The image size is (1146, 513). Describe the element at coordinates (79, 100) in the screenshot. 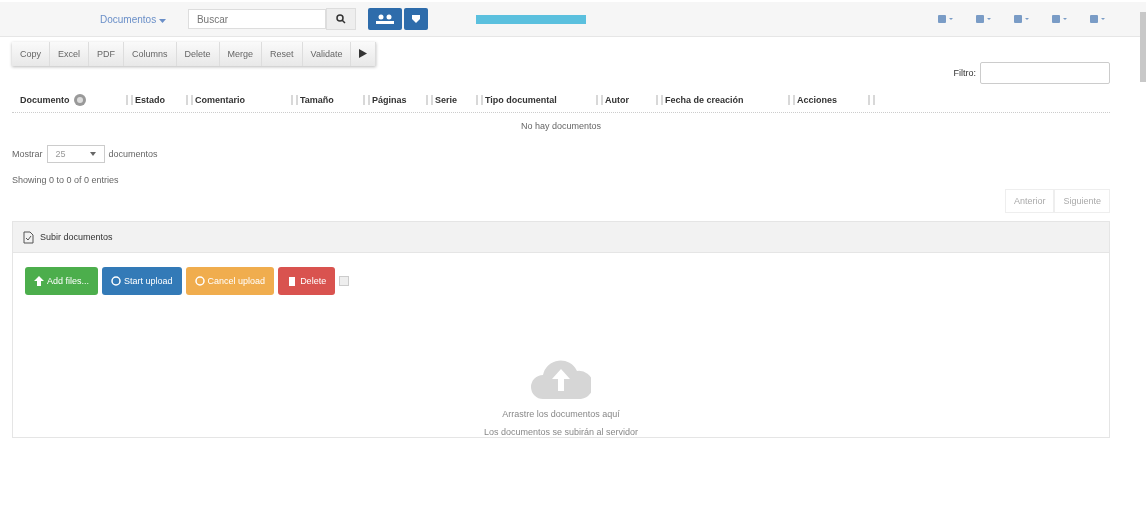

I see `info-icon` at that location.